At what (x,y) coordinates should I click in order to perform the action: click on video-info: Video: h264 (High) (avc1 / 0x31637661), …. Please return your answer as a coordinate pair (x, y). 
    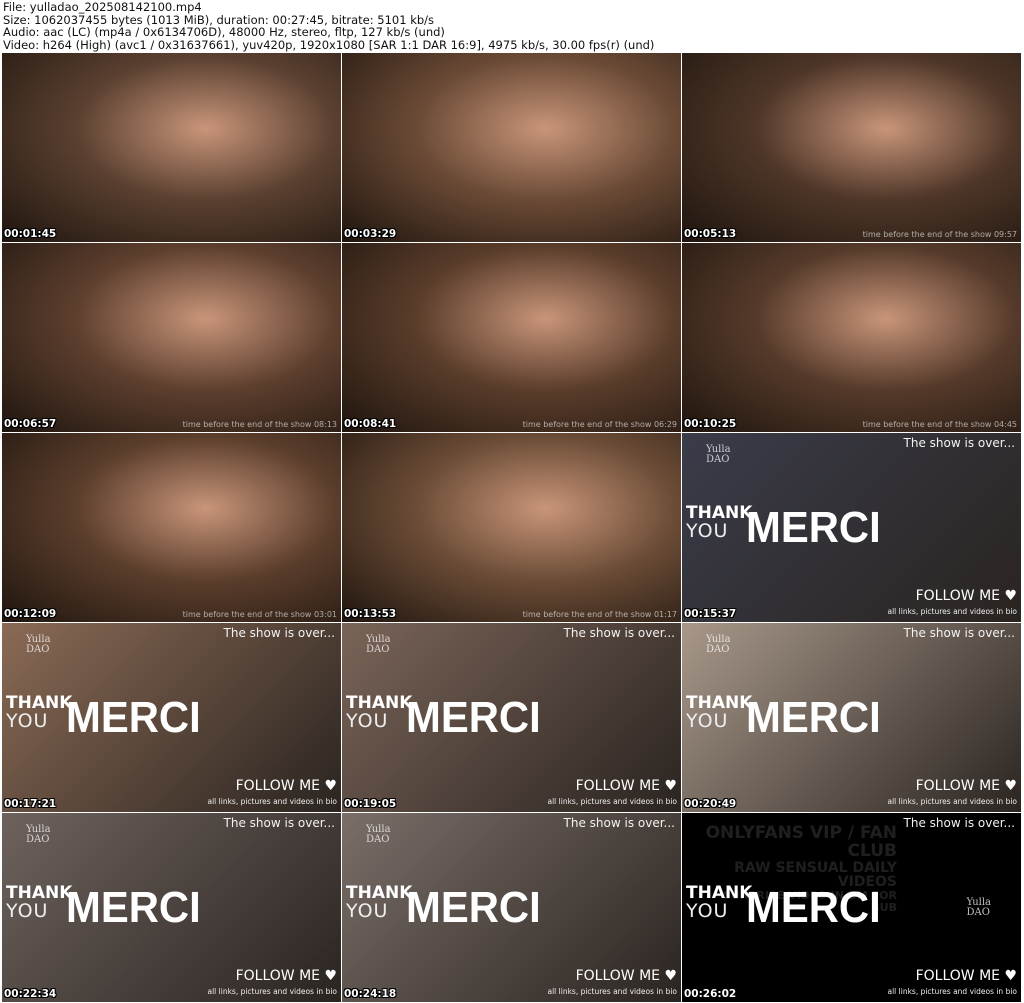
    Looking at the image, I should click on (329, 44).